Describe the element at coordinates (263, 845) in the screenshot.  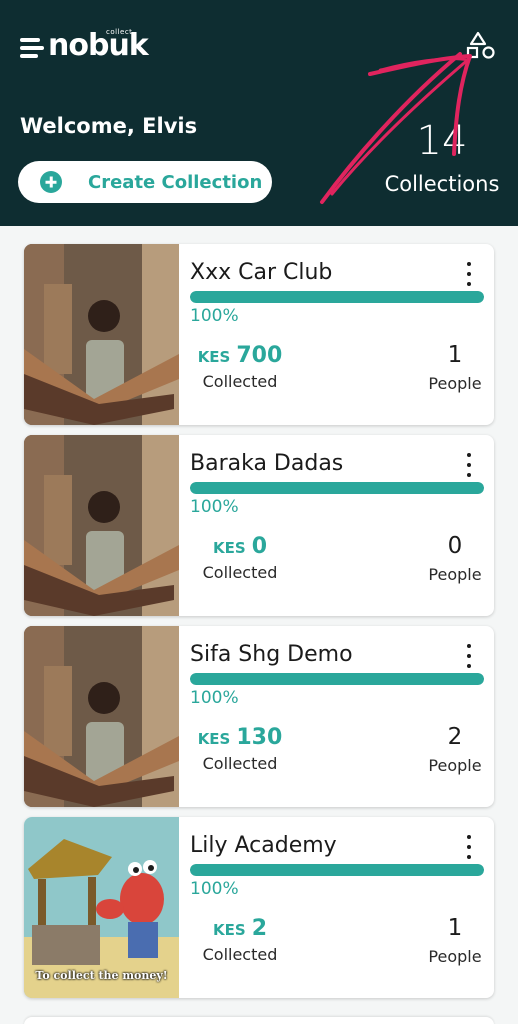
I see `collection-title: Lily Academy` at that location.